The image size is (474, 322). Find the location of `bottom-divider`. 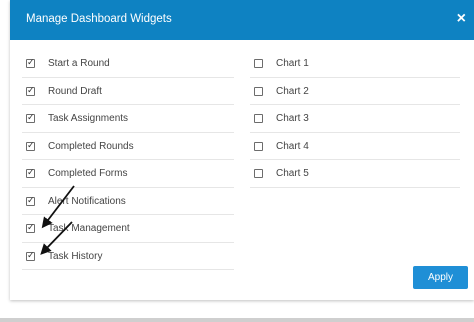

bottom-divider is located at coordinates (237, 320).